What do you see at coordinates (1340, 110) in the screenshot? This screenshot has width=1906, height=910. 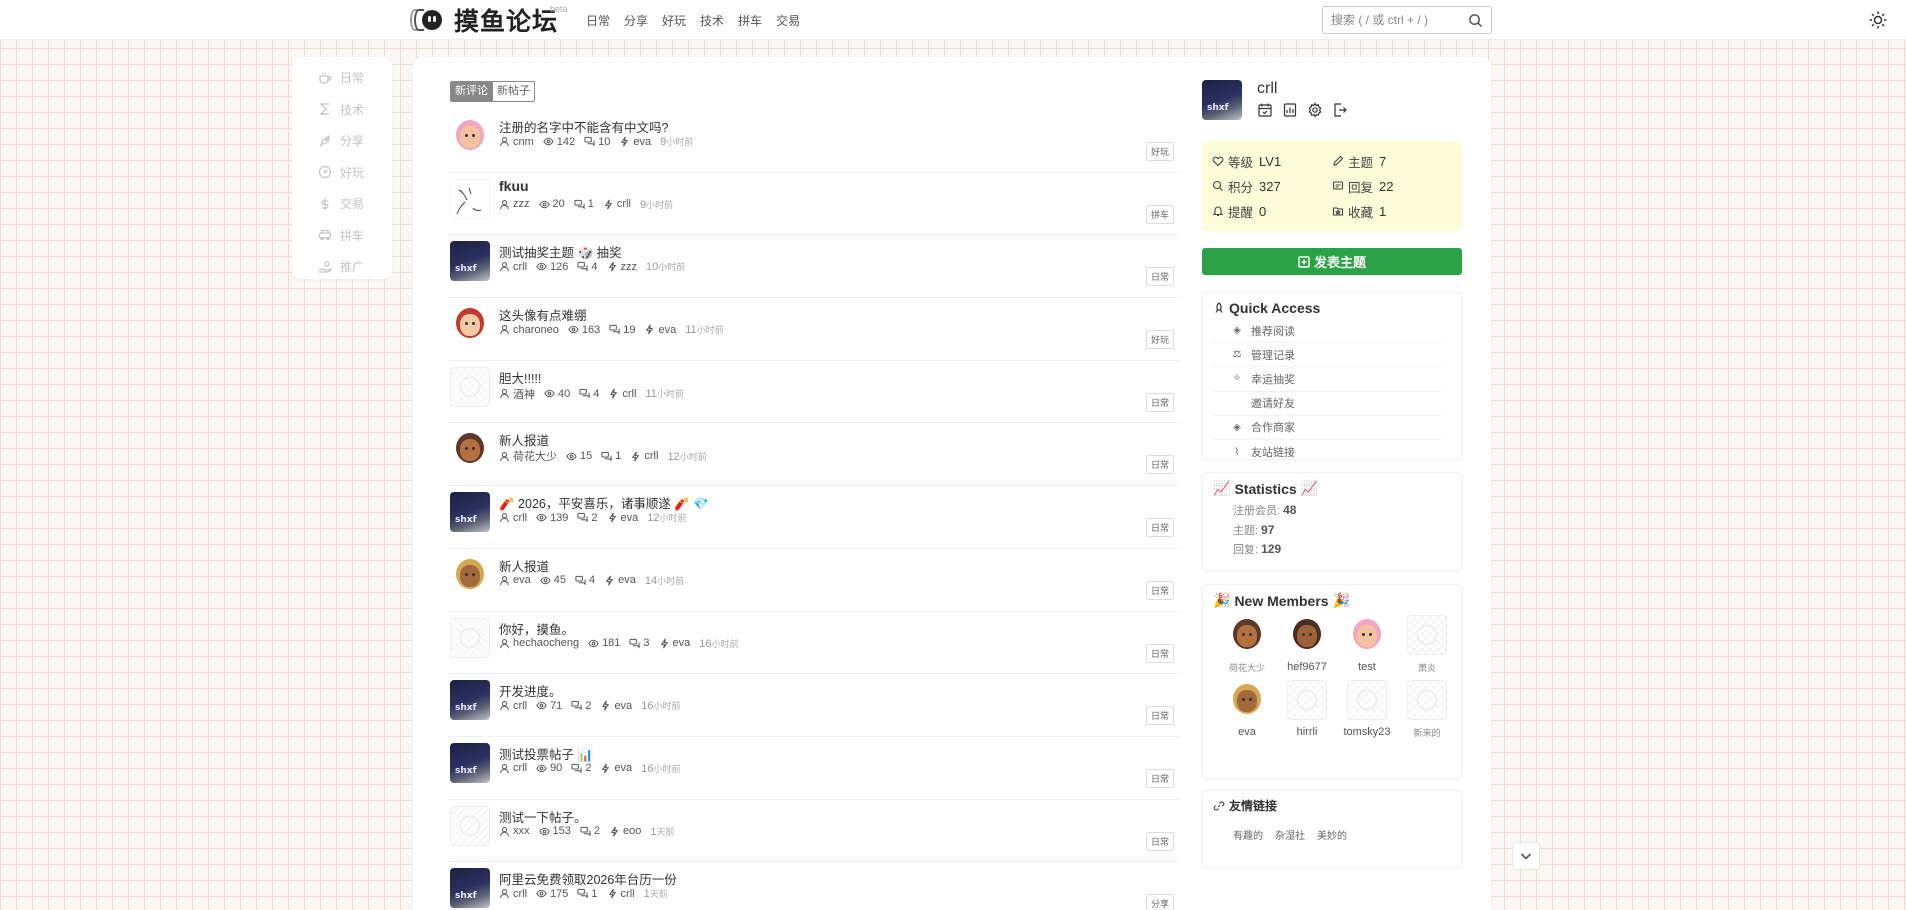 I see `logout-icon` at bounding box center [1340, 110].